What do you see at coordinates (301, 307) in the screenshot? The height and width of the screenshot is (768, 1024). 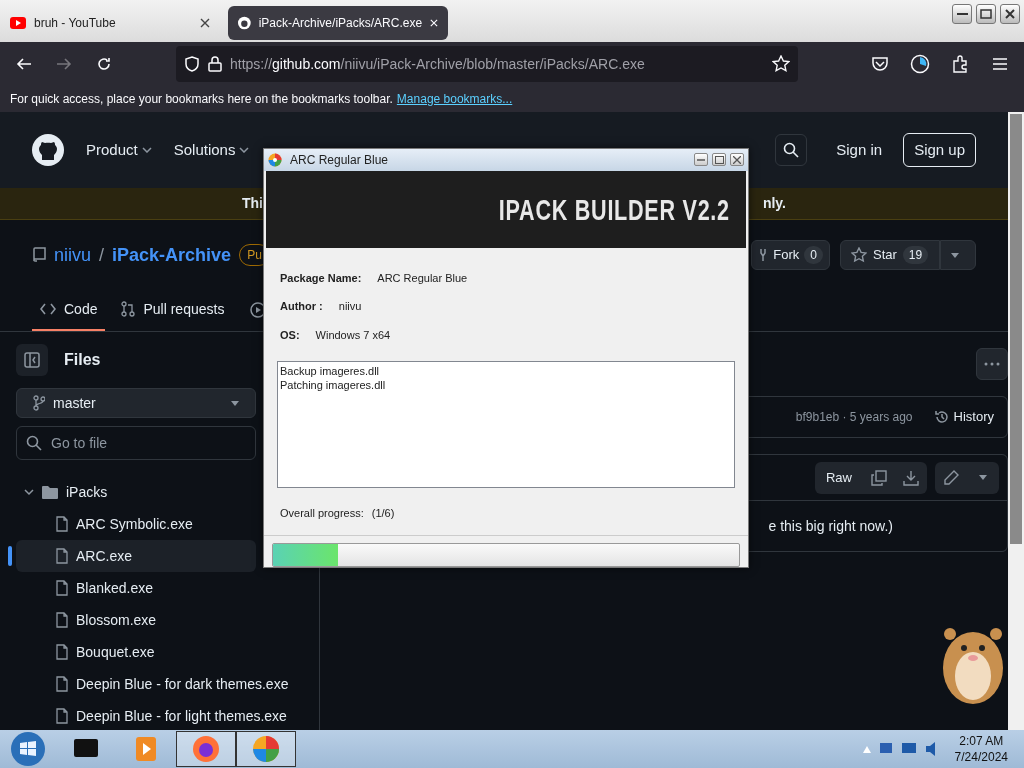 I see `field-label: Author :` at bounding box center [301, 307].